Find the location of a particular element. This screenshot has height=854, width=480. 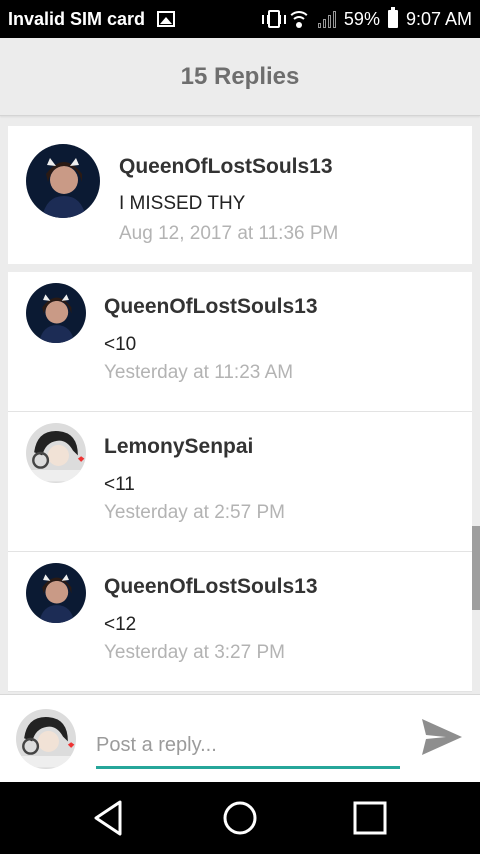

battery-icon is located at coordinates (392, 17).